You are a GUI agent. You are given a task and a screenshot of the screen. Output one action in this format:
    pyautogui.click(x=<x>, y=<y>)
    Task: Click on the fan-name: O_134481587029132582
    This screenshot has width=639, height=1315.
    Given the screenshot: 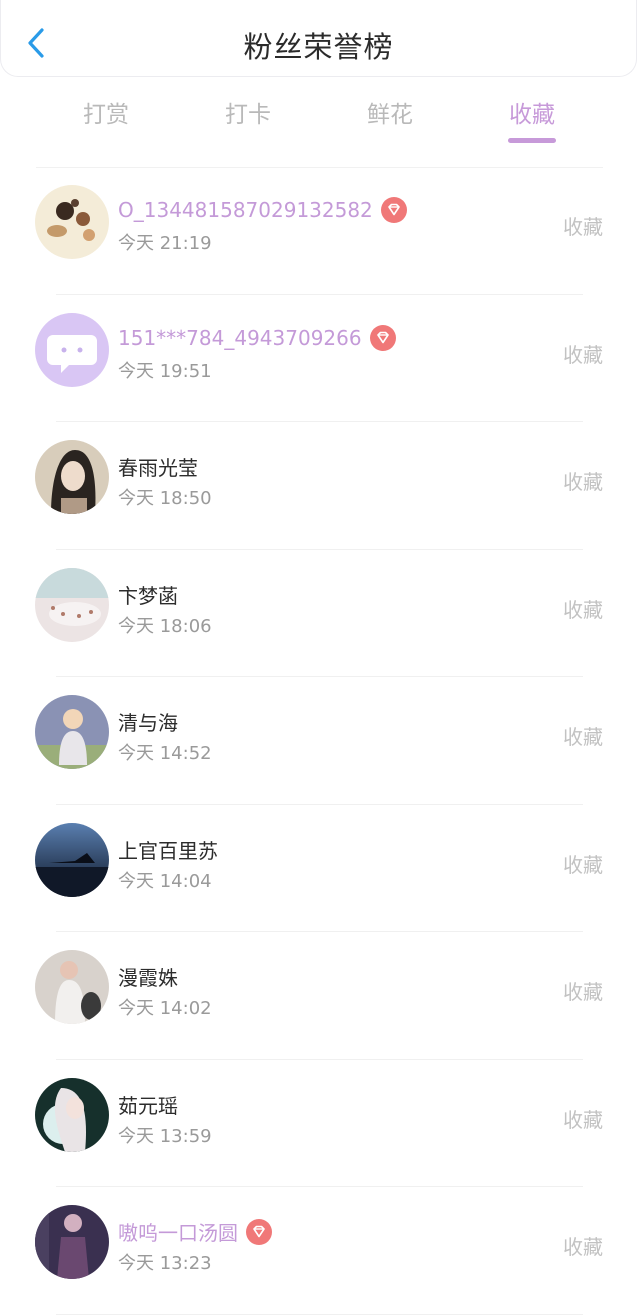 What is the action you would take?
    pyautogui.click(x=245, y=210)
    